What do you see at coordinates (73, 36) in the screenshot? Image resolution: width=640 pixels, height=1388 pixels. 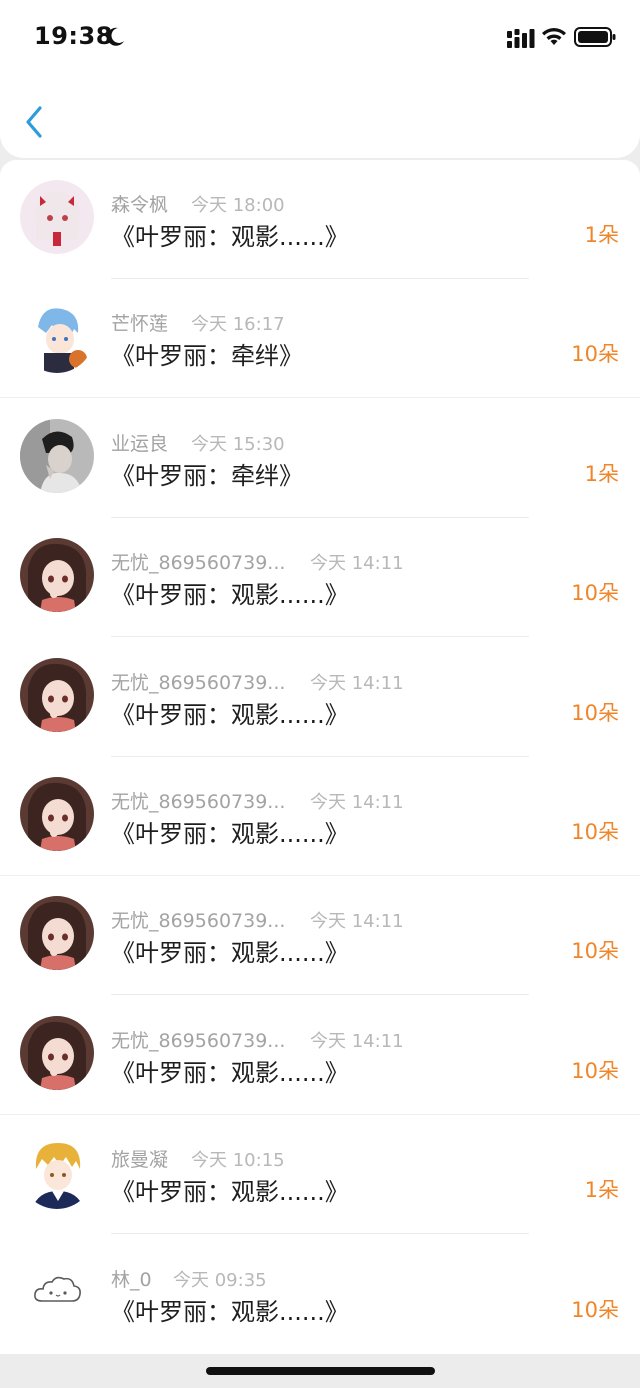 I see `status-time: 19:38` at bounding box center [73, 36].